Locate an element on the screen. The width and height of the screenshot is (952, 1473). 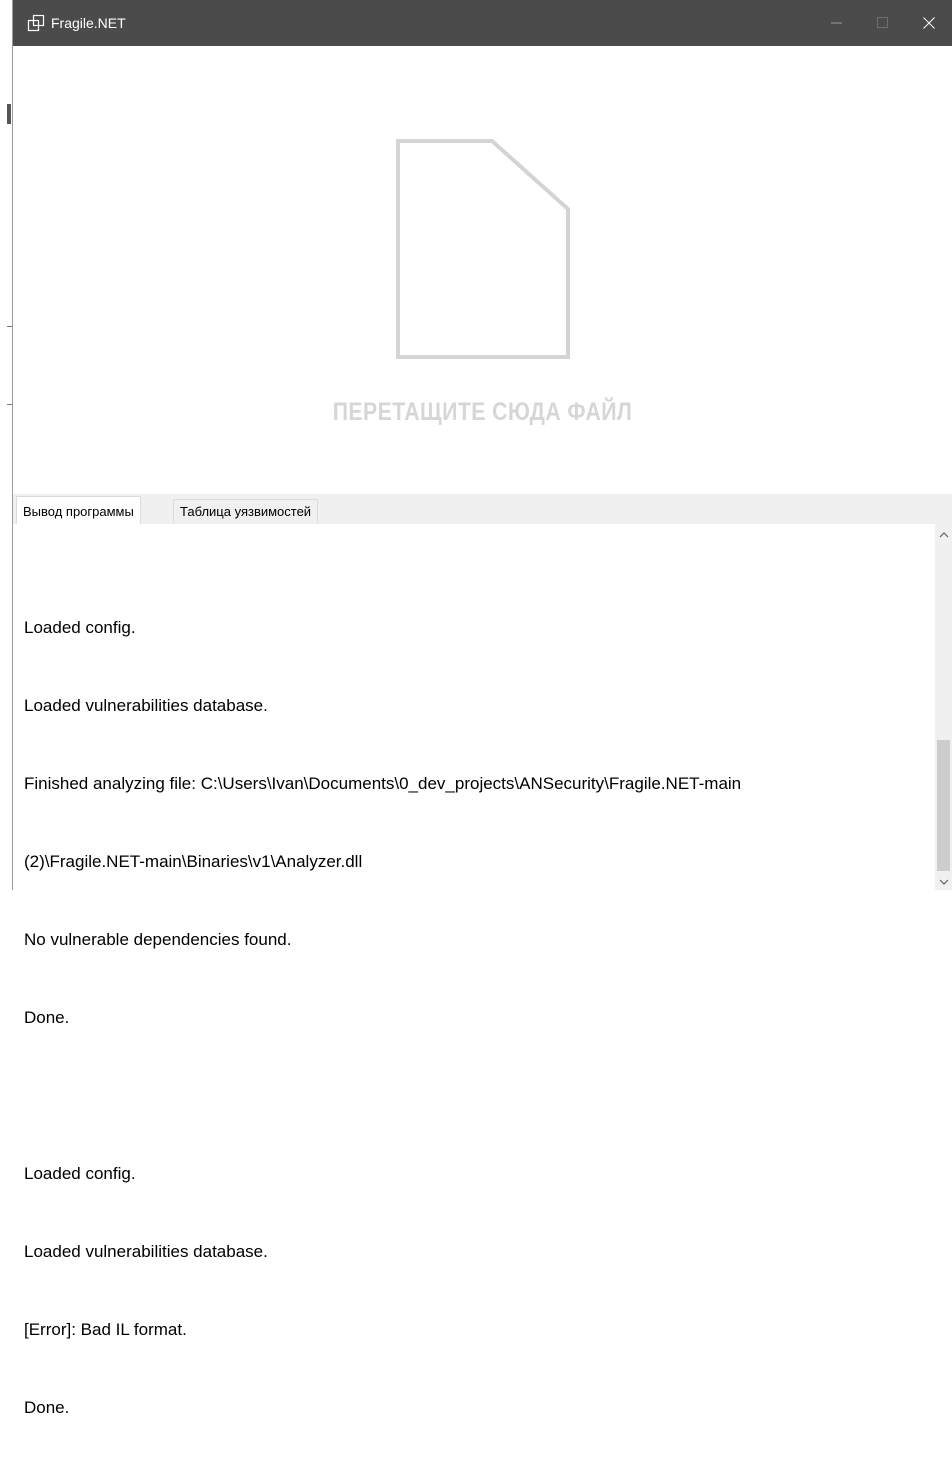
chevron-down-icon is located at coordinates (943, 882).